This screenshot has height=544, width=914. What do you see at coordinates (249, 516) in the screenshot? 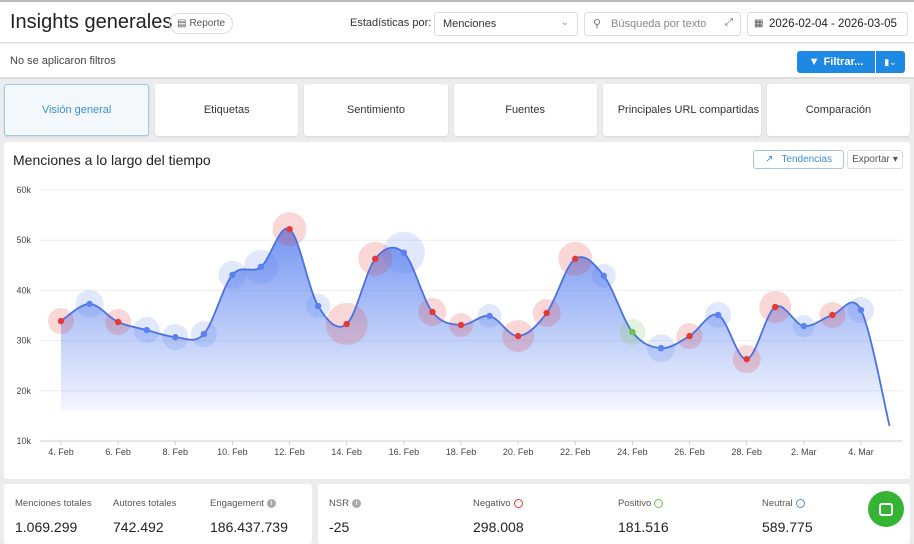
I see `stat-engagement: Engagement i 186.437.739` at bounding box center [249, 516].